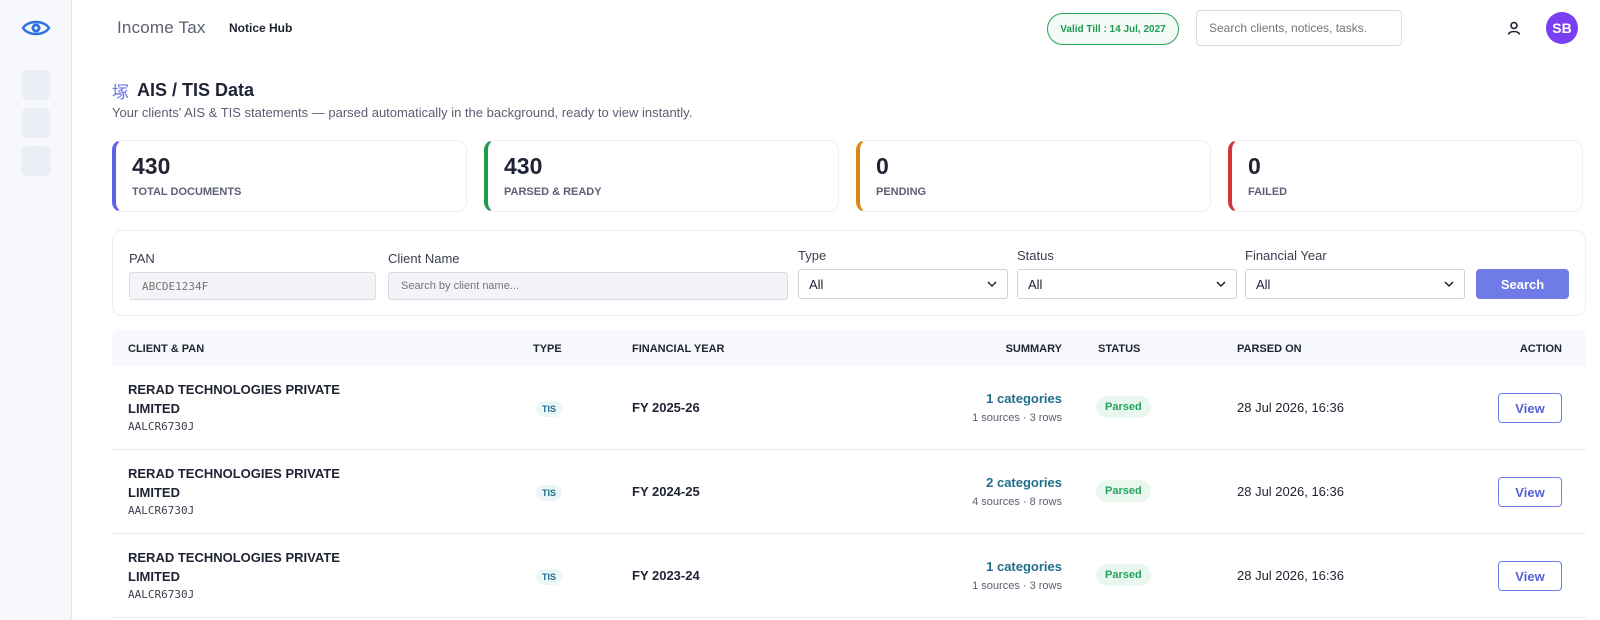  Describe the element at coordinates (36, 310) in the screenshot. I see `sidebar` at that location.